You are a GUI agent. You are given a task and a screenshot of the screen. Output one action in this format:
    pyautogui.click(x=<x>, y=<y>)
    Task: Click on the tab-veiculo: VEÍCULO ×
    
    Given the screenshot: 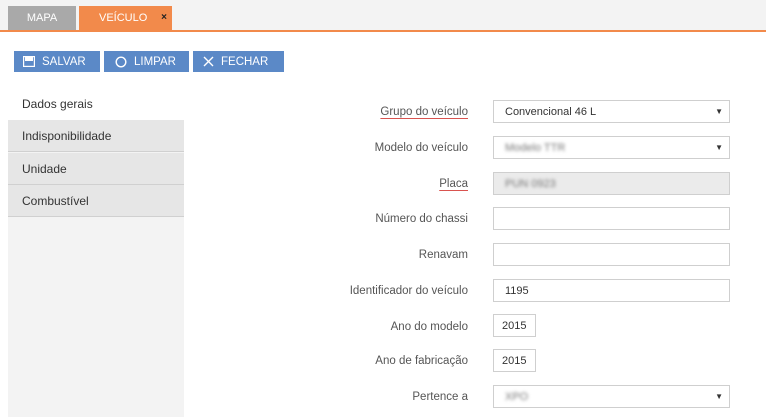 What is the action you would take?
    pyautogui.click(x=125, y=18)
    